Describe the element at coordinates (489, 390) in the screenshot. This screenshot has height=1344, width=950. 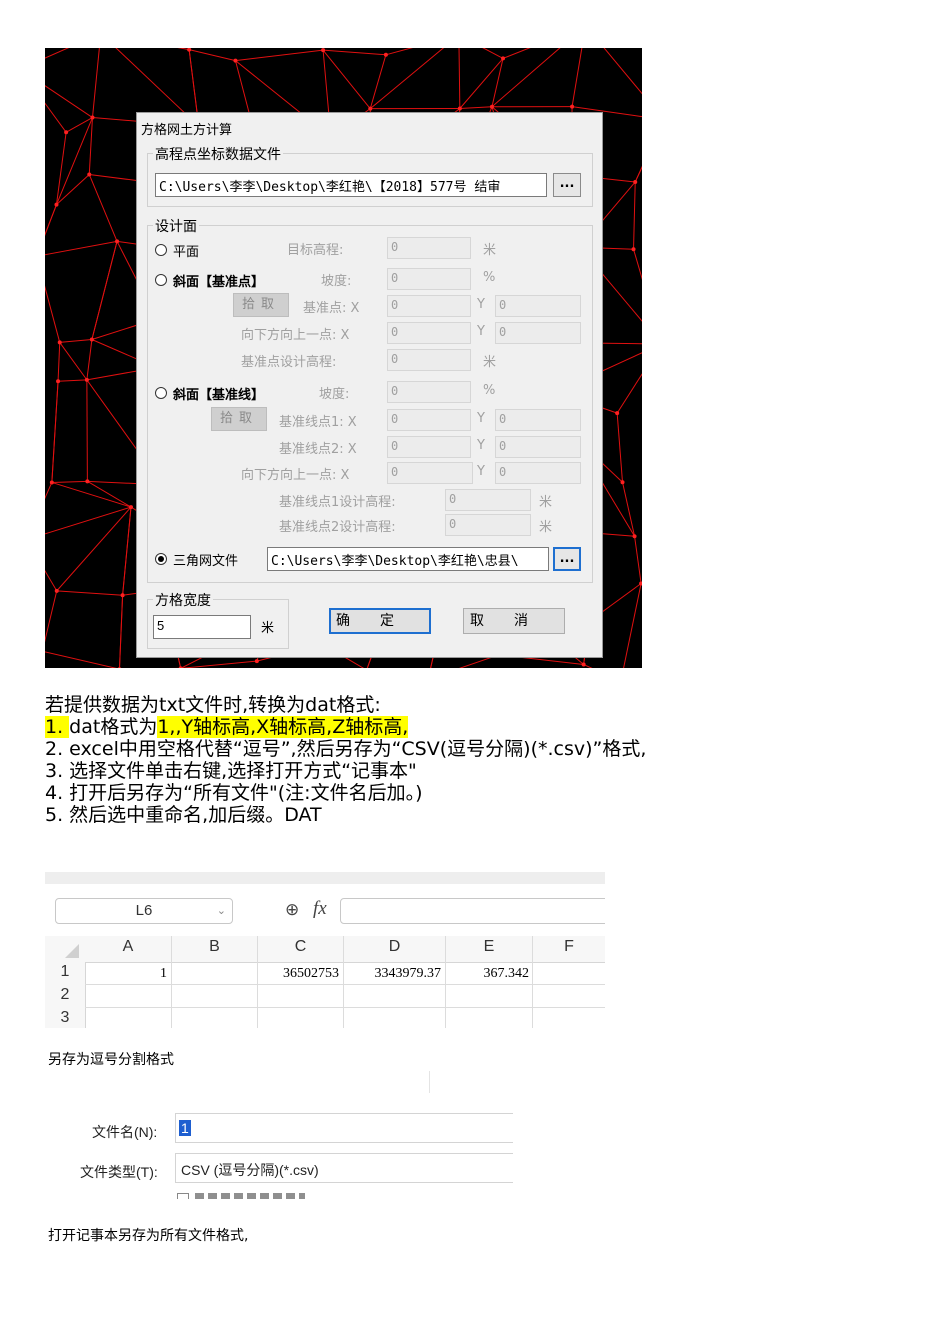
I see `slope-line-slope-unit: %` at that location.